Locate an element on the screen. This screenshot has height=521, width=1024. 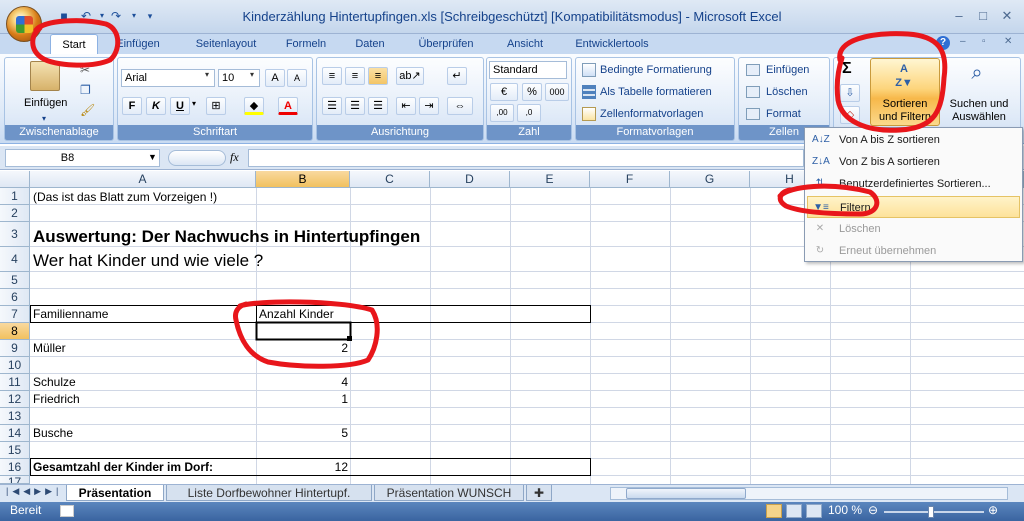
cell-a16: Gesamtzahl der Kinder im Dorf: is located at coordinates (123, 467).